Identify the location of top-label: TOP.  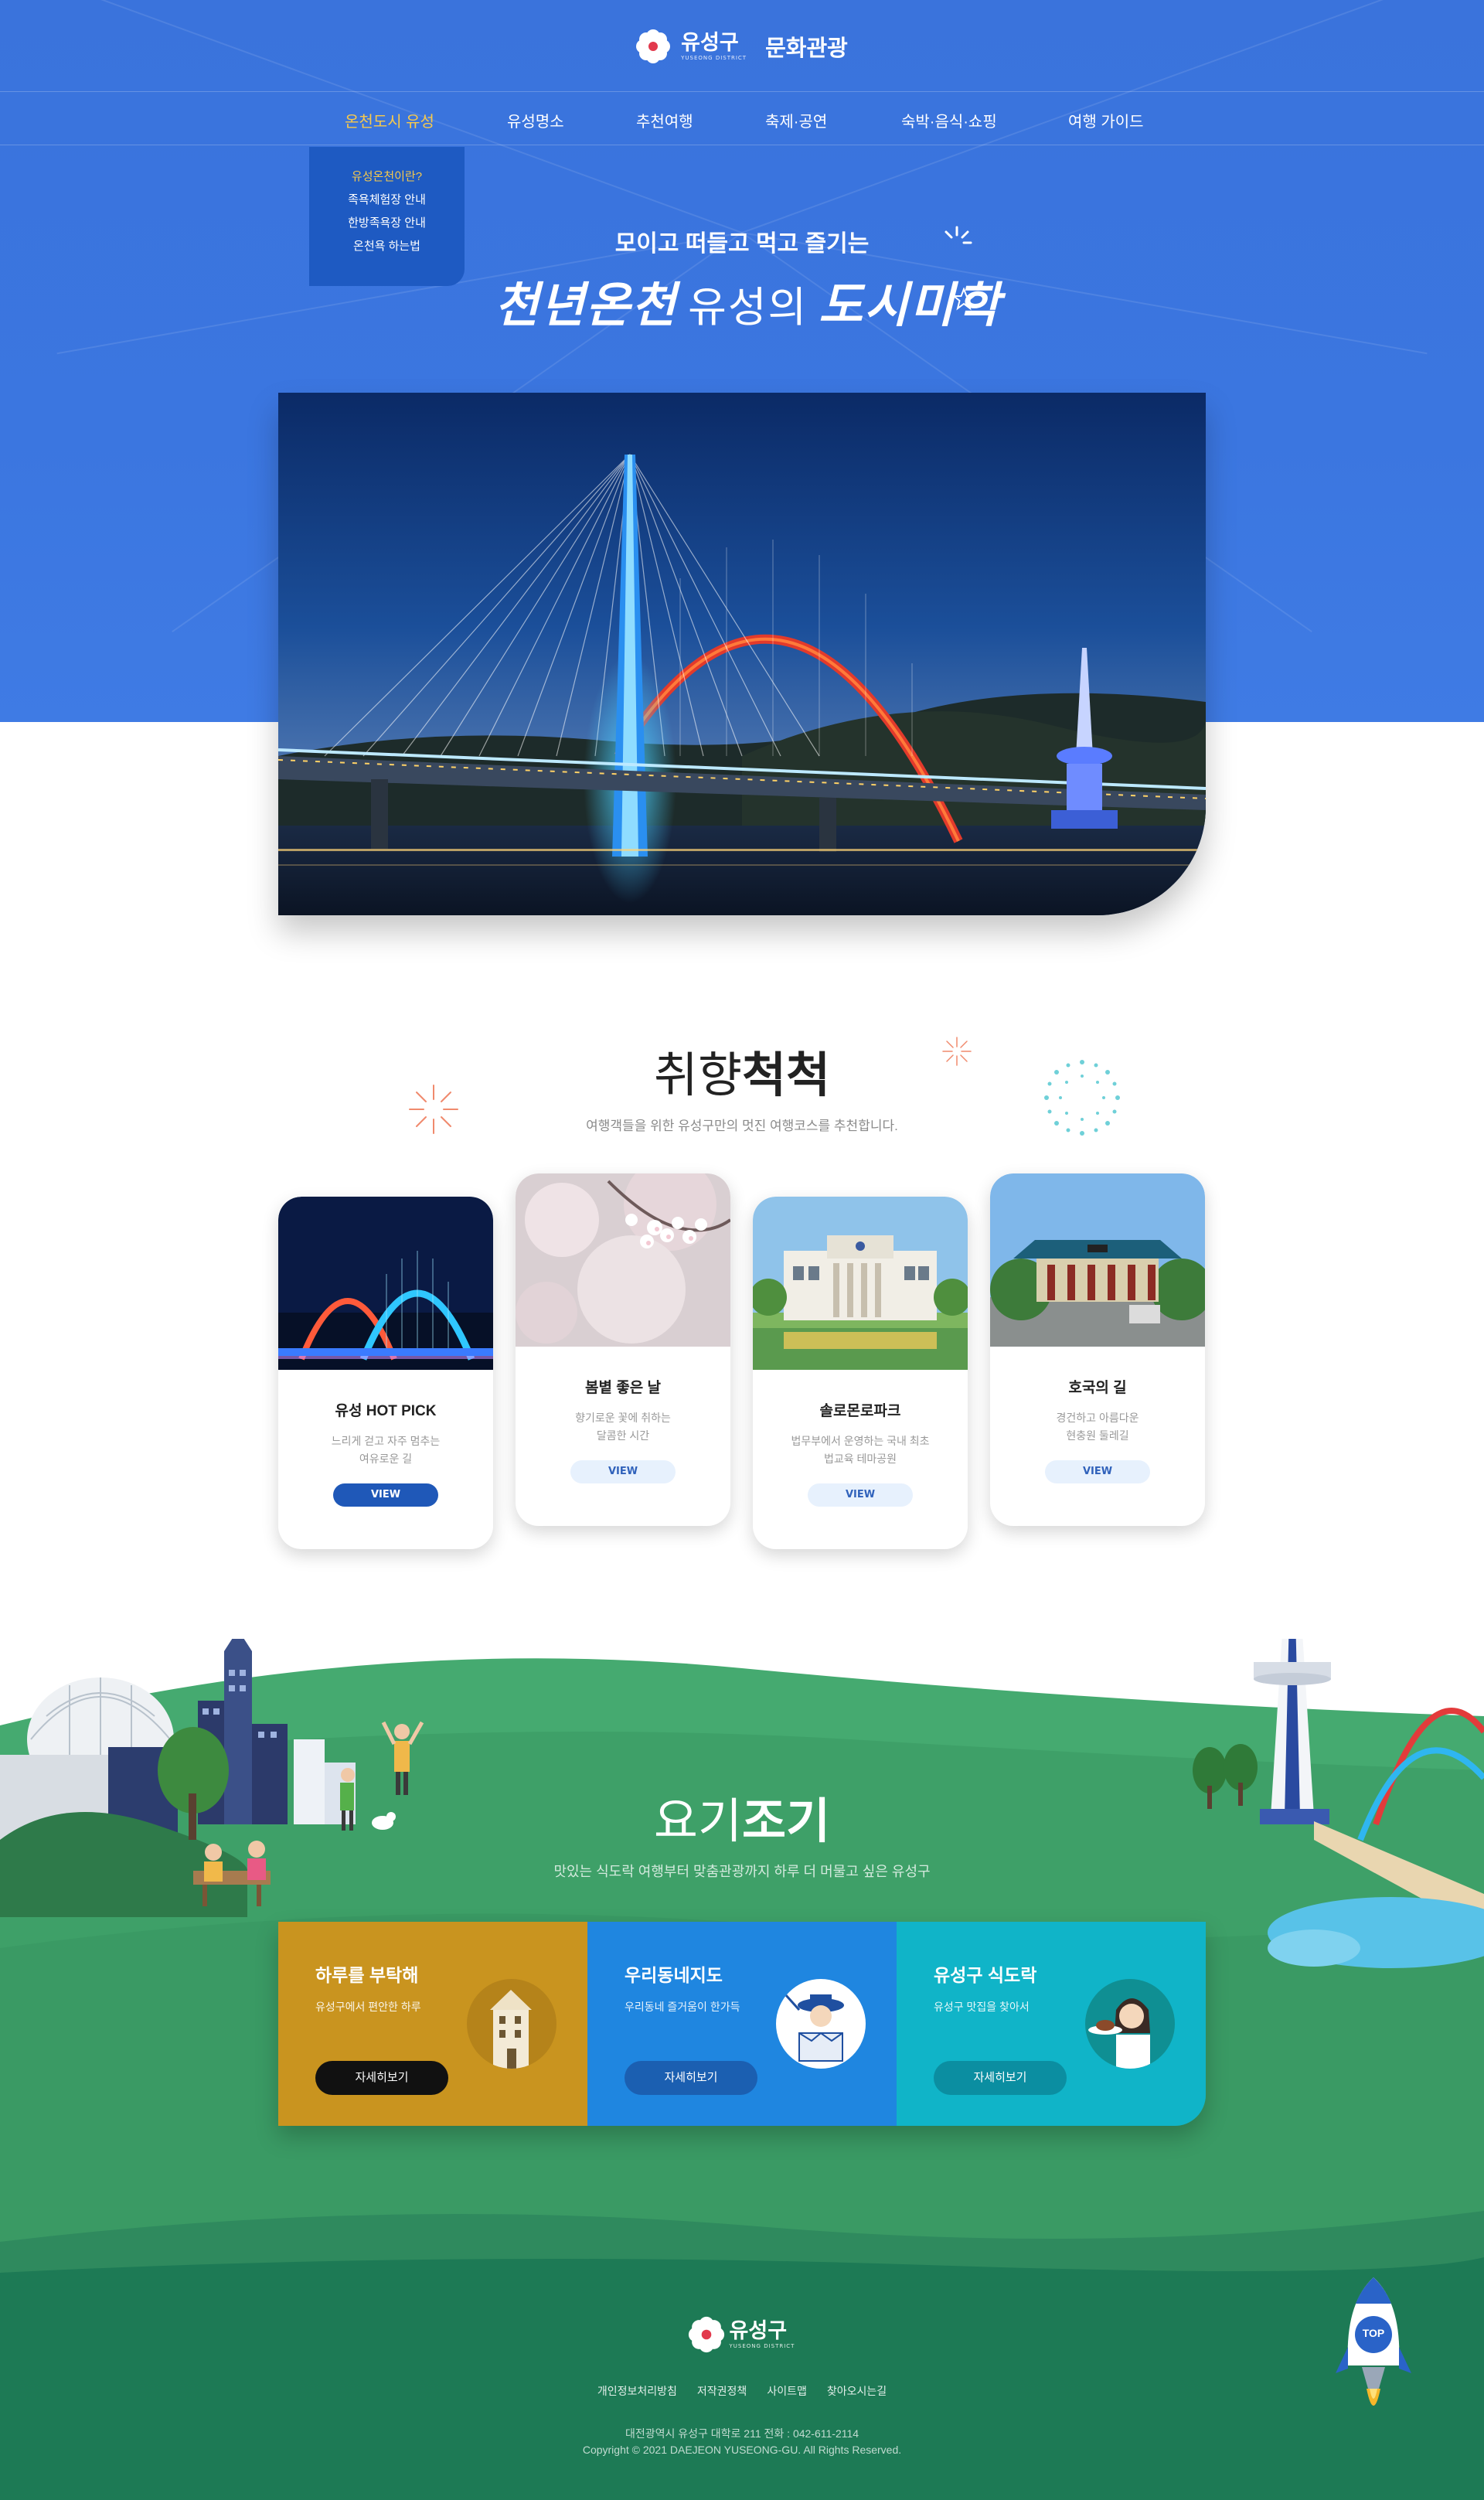
(1373, 2333).